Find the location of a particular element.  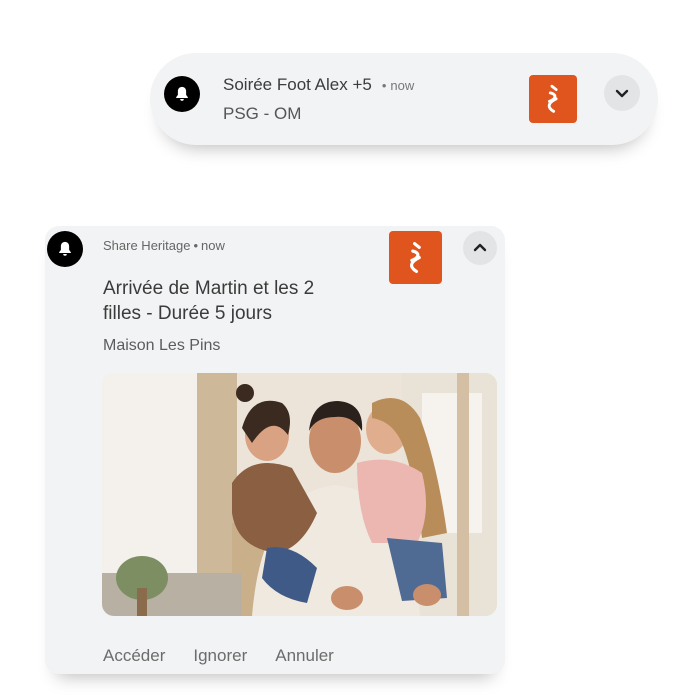

chevron-down-icon is located at coordinates (622, 93).